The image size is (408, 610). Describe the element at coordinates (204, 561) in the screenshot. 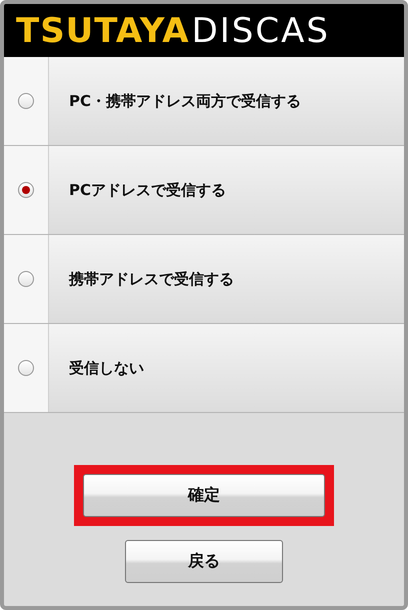

I see `back-button: 戻る` at that location.